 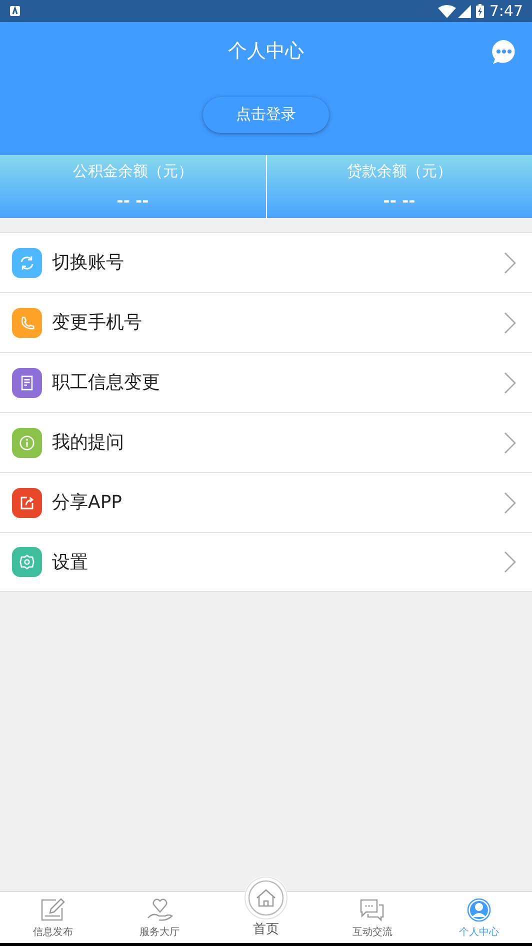 I want to click on menu-item: 职工信息变更, so click(x=266, y=382).